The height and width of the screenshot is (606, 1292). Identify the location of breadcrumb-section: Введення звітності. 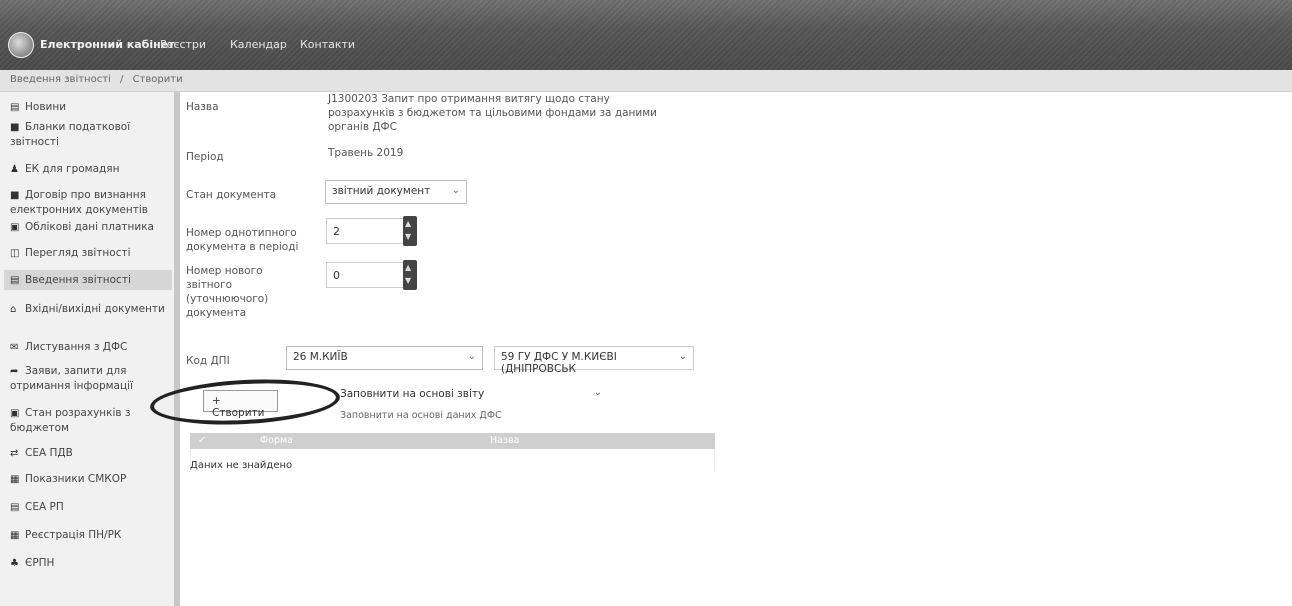
(60, 79).